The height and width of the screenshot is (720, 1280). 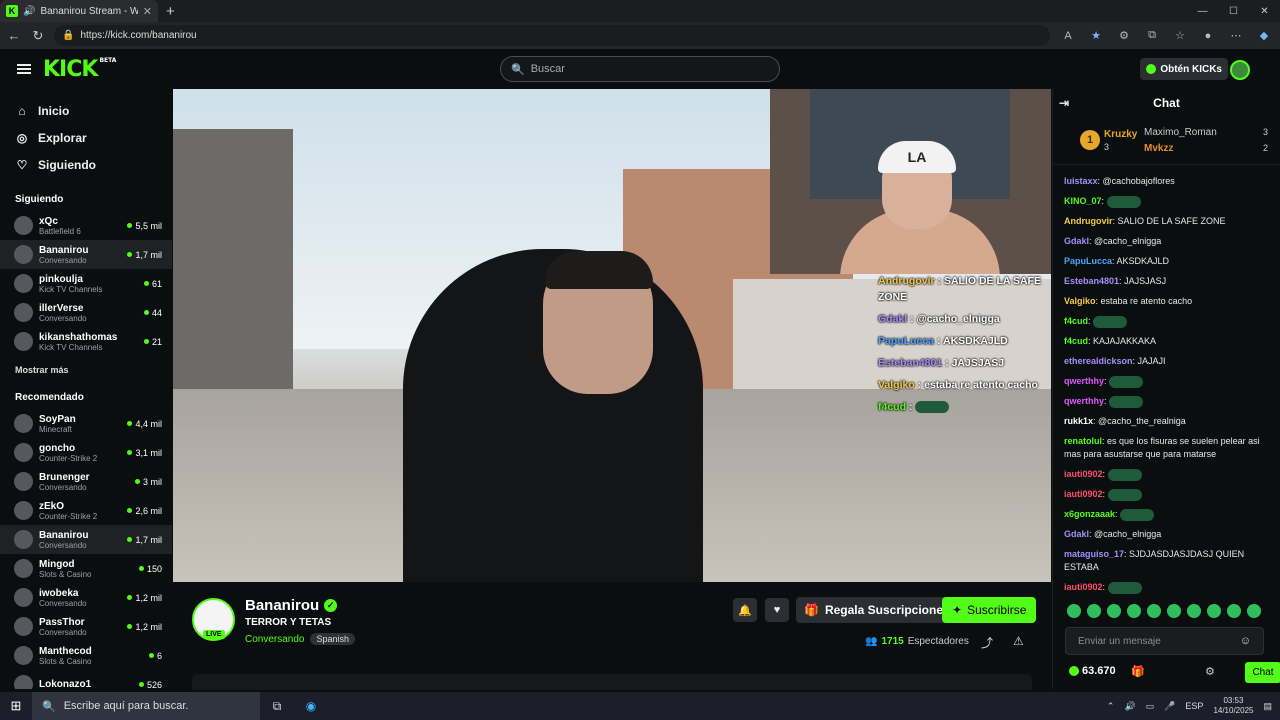 What do you see at coordinates (1094, 554) in the screenshot?
I see `chat-username: mataguiso_17` at bounding box center [1094, 554].